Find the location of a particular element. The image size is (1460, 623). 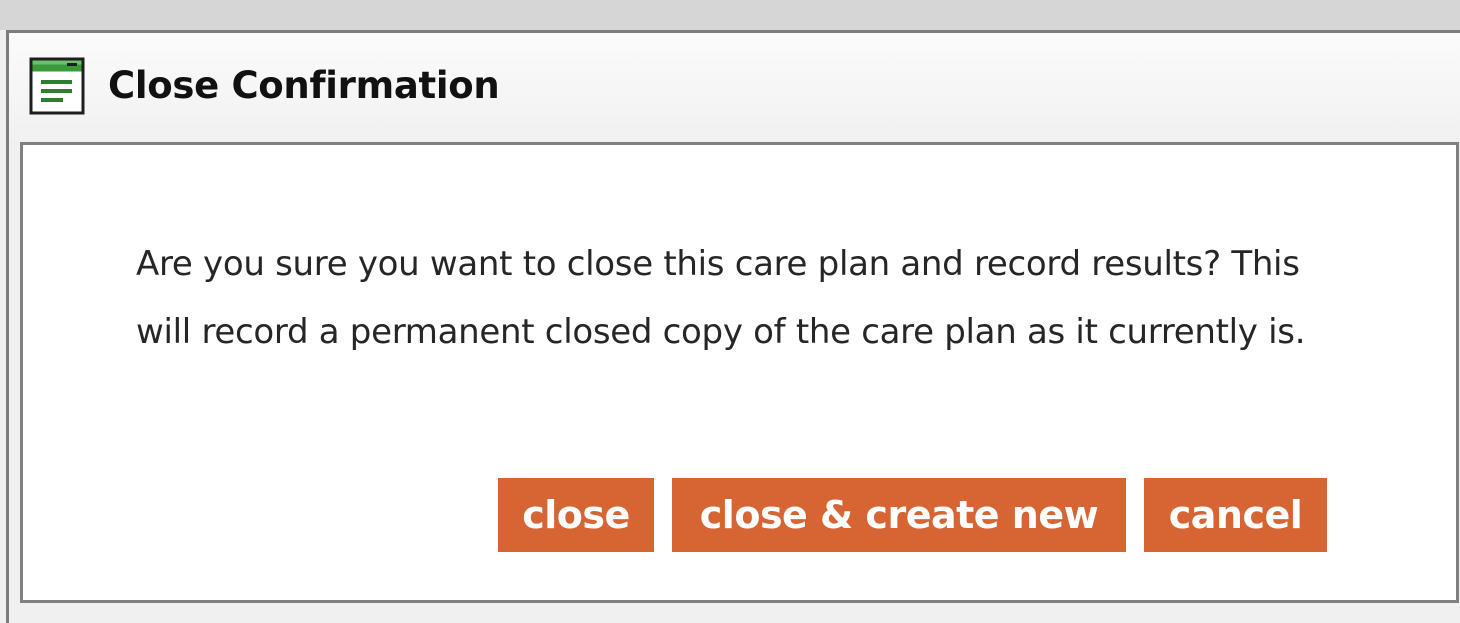

cancel-button: cancel is located at coordinates (1235, 515).